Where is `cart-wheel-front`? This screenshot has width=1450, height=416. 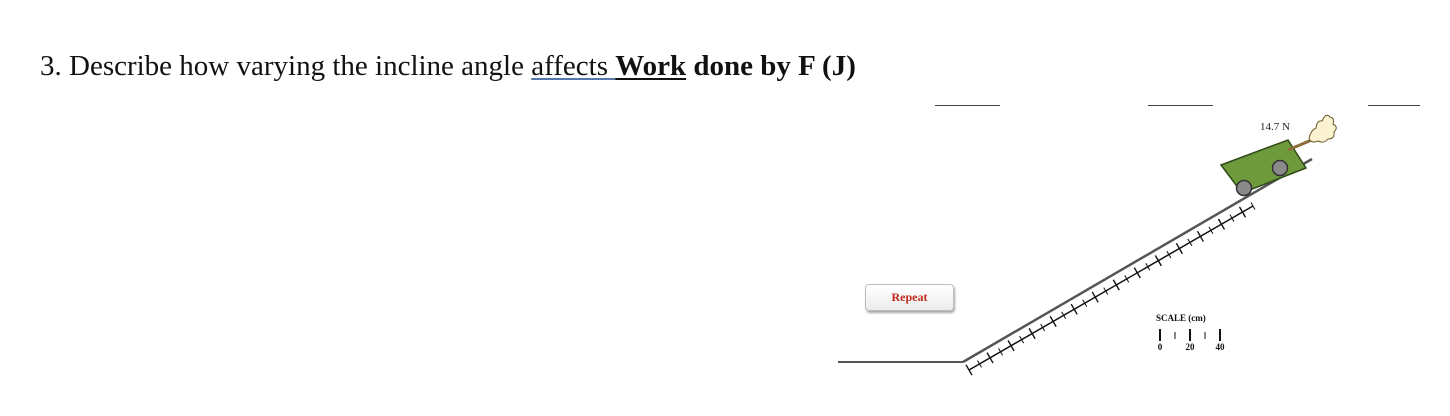 cart-wheel-front is located at coordinates (1280, 168).